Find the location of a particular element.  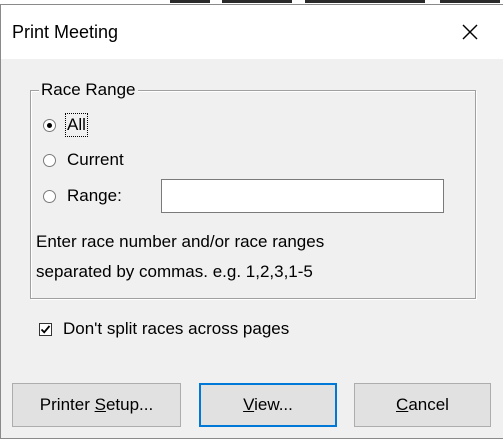

cancel-button: Cancel is located at coordinates (422, 405).